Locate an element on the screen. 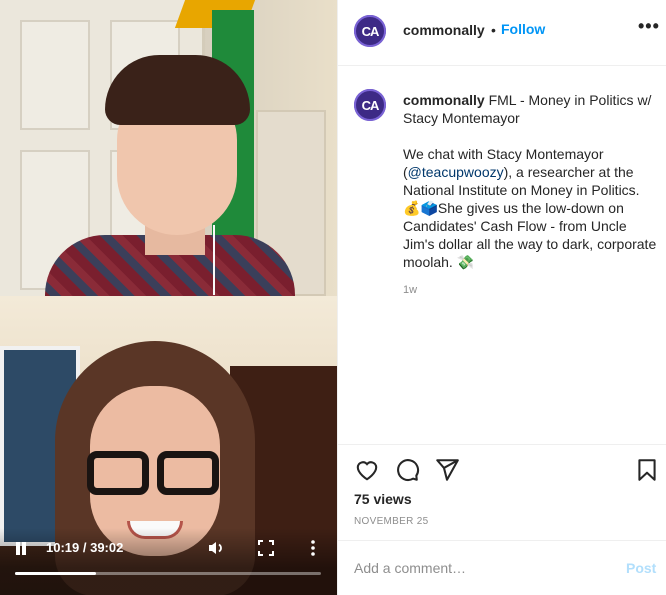 The height and width of the screenshot is (595, 666). comment-bar: Post is located at coordinates (502, 567).